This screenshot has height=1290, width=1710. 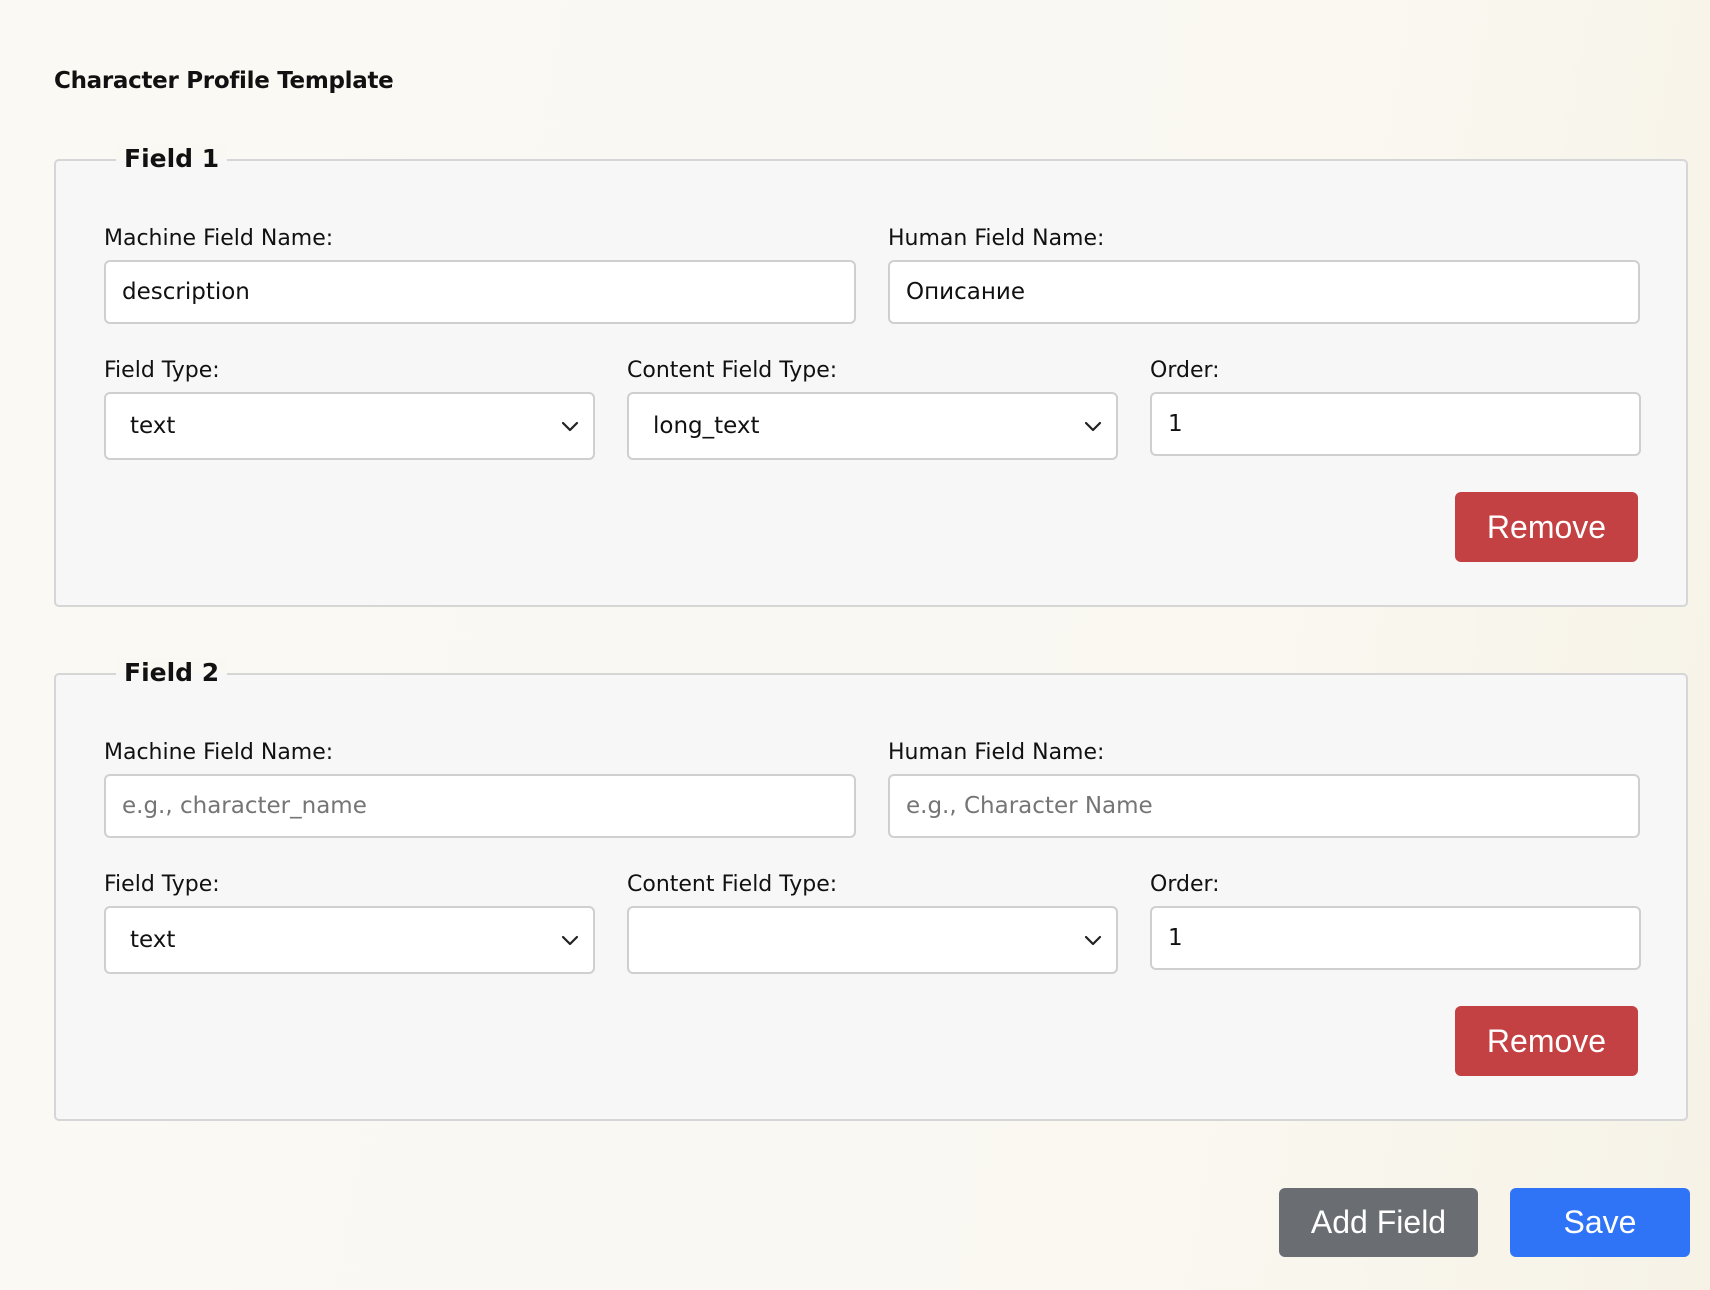 I want to click on machine-field-name-input: e.g., character_name, so click(x=480, y=806).